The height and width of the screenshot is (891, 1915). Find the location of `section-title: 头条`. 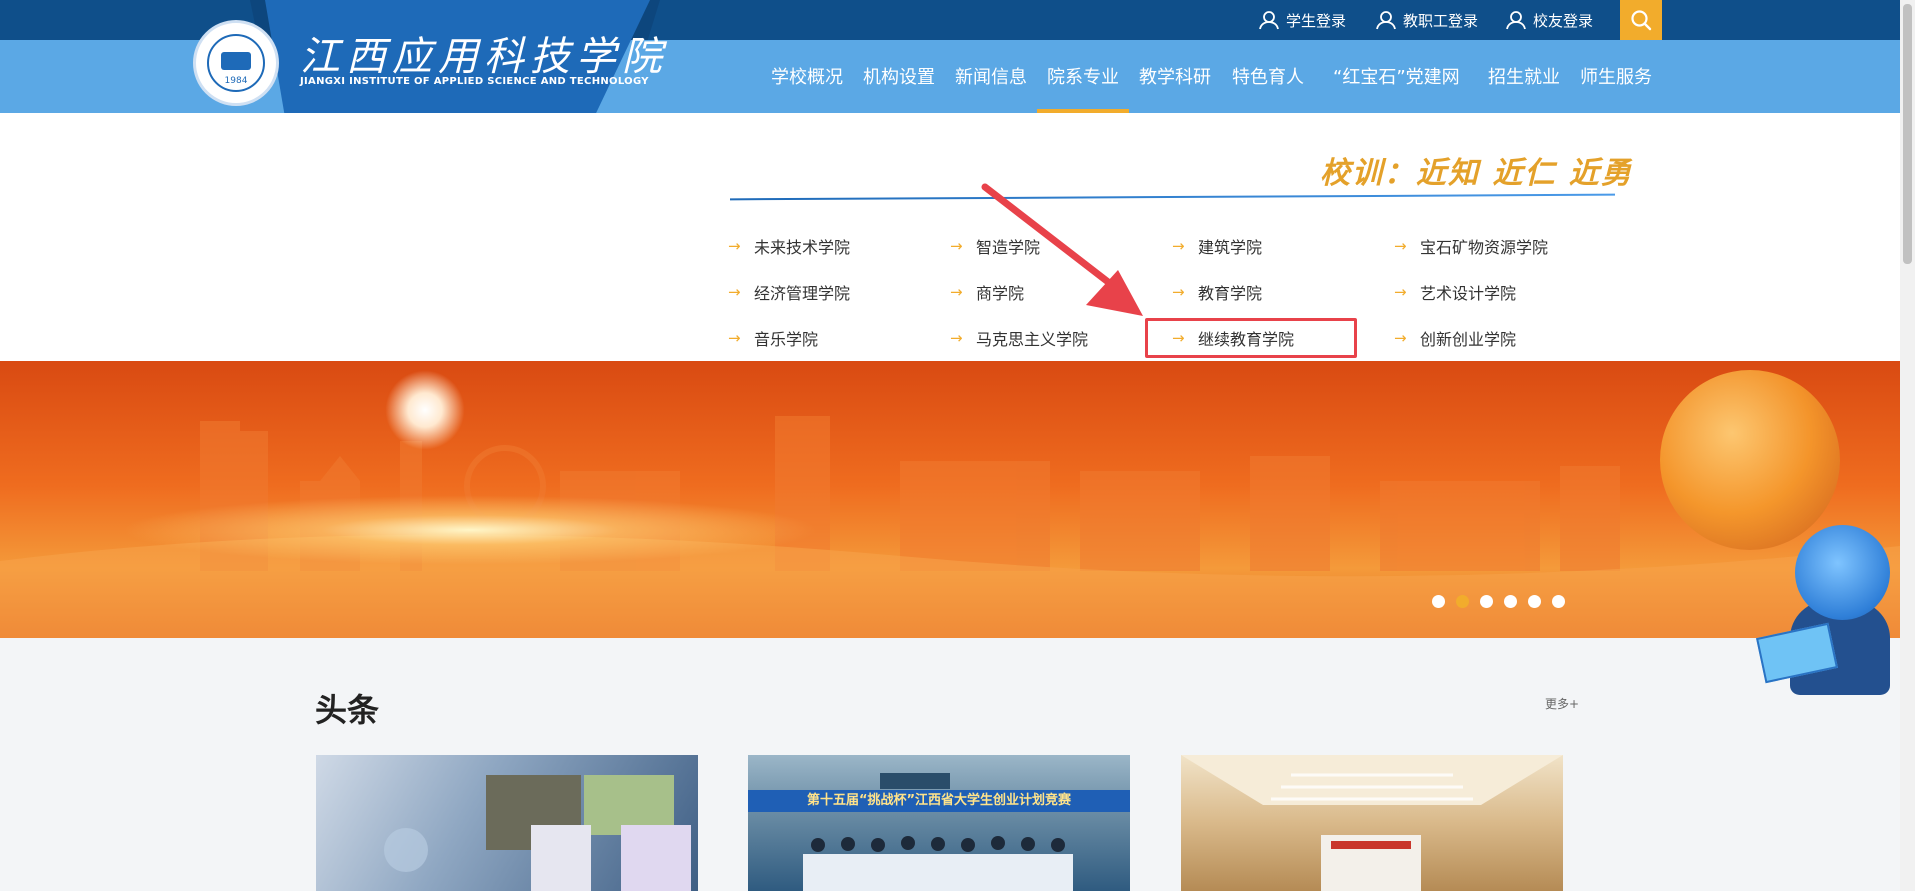

section-title: 头条 is located at coordinates (347, 710).